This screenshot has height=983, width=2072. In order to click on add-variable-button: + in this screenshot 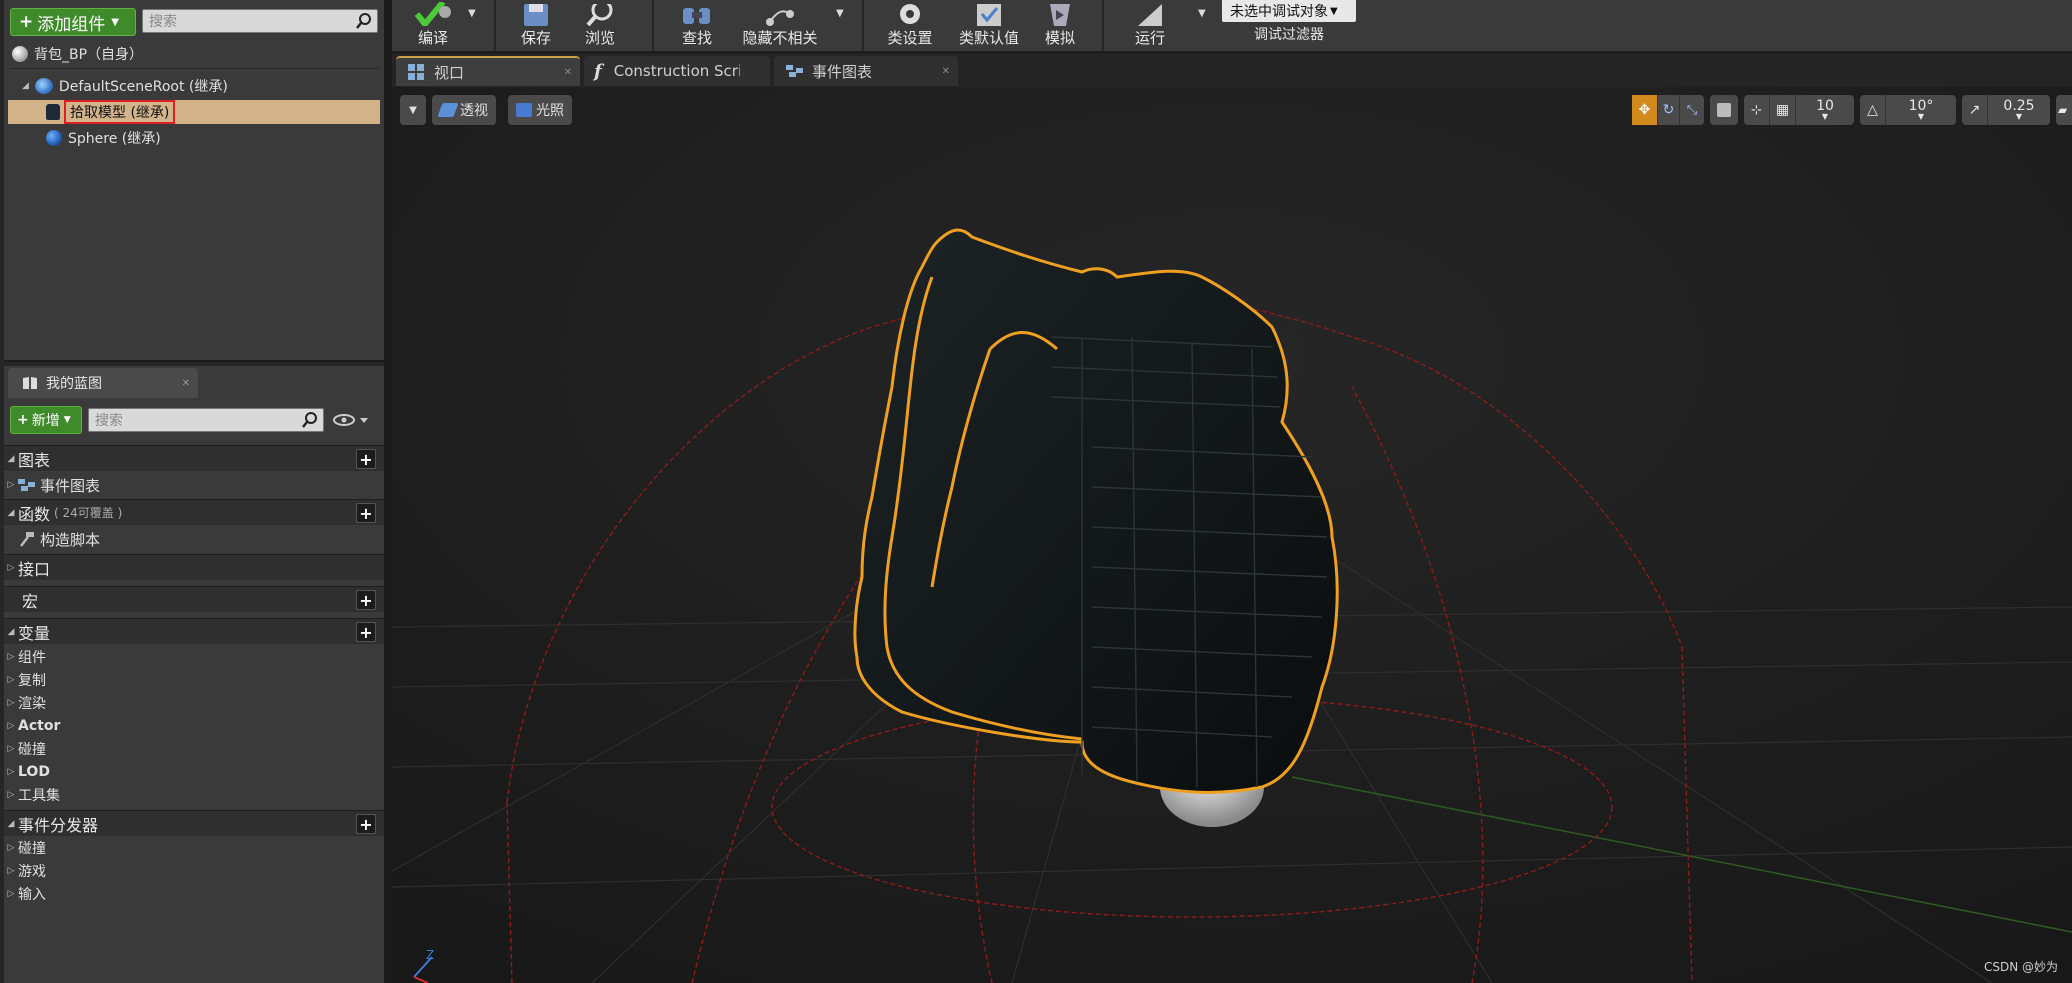, I will do `click(366, 632)`.